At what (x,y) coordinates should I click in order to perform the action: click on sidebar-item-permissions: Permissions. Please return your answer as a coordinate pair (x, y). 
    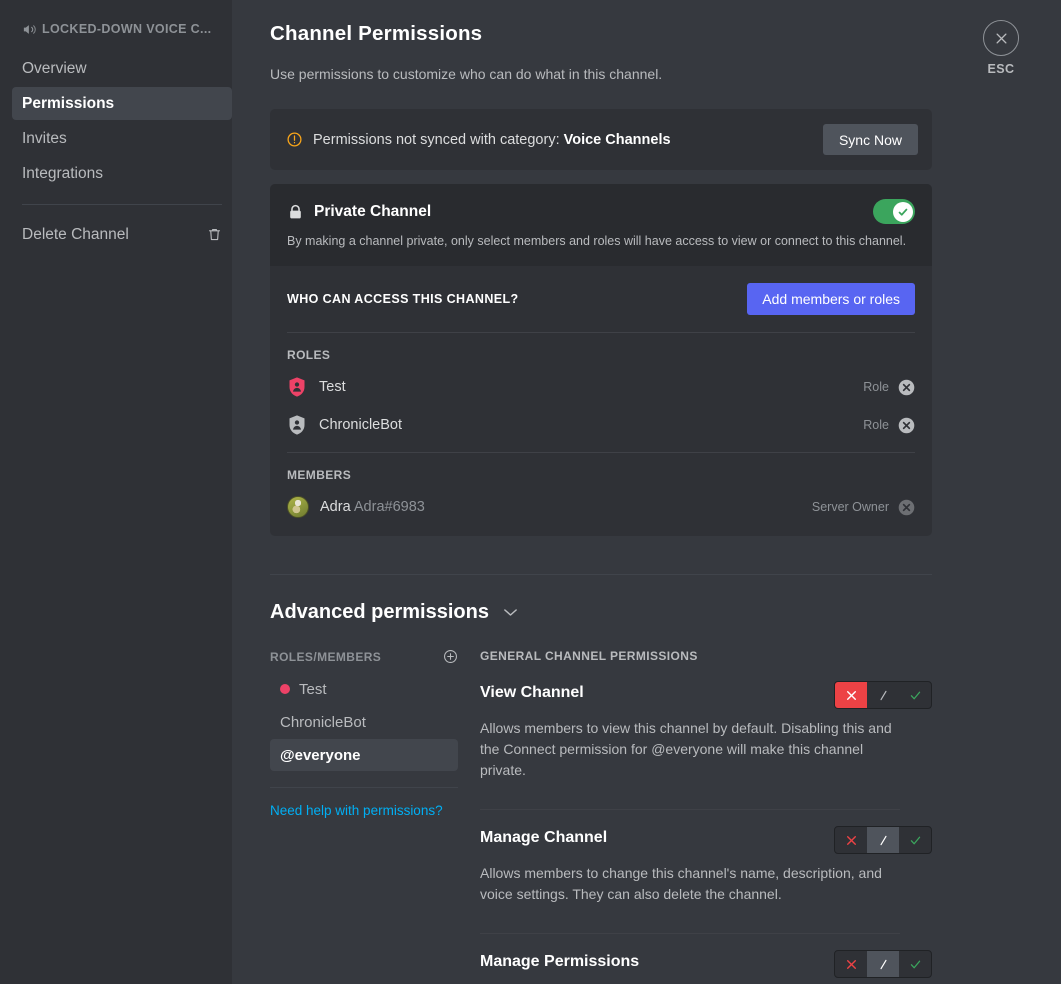
    Looking at the image, I should click on (122, 103).